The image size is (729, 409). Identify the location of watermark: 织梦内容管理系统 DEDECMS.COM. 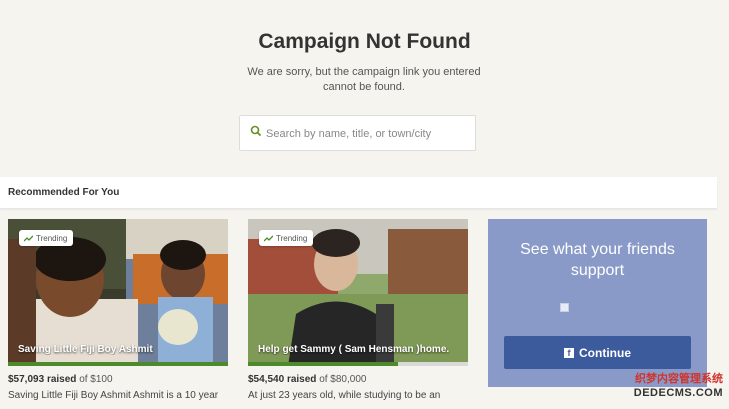
(668, 387).